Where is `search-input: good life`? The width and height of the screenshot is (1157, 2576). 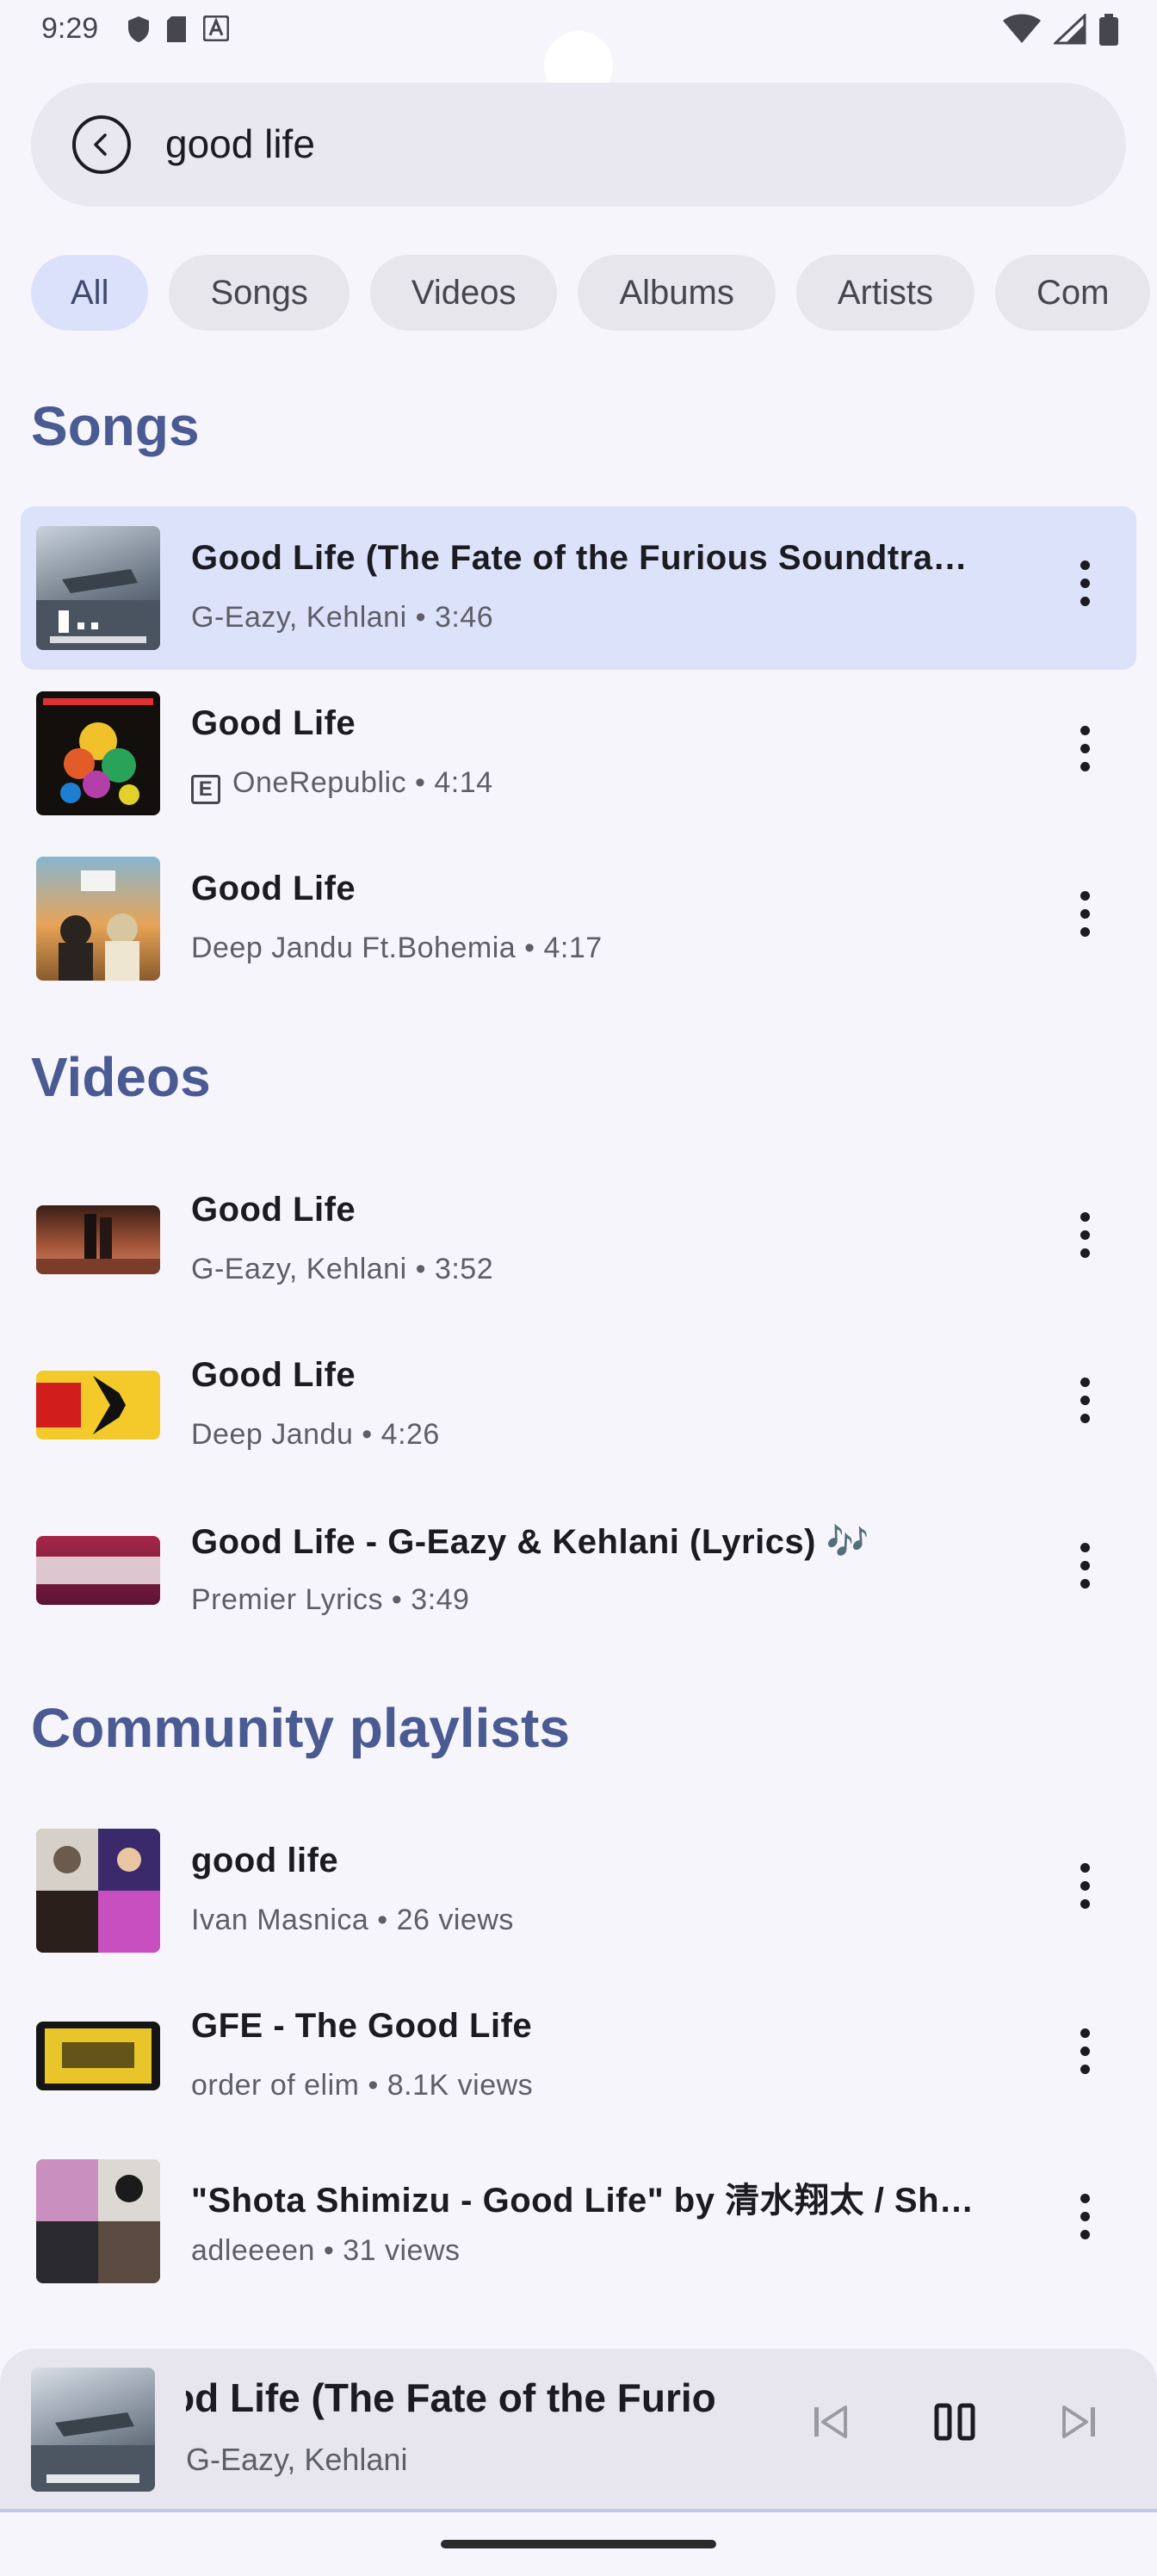
search-input: good life is located at coordinates (240, 144).